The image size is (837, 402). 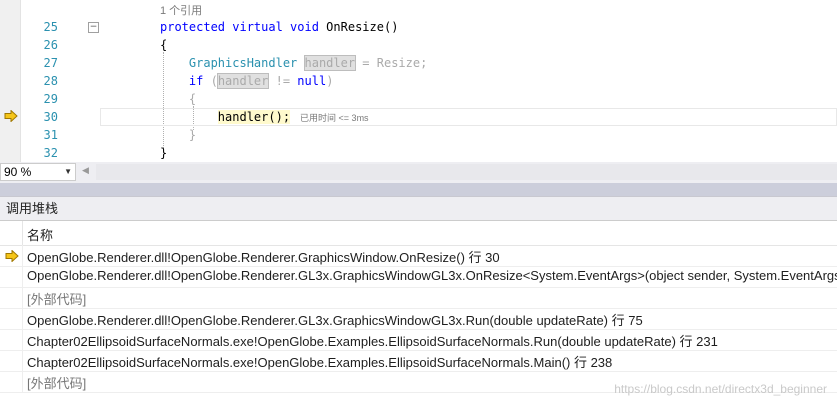 What do you see at coordinates (50, 45) in the screenshot?
I see `line-number: 26` at bounding box center [50, 45].